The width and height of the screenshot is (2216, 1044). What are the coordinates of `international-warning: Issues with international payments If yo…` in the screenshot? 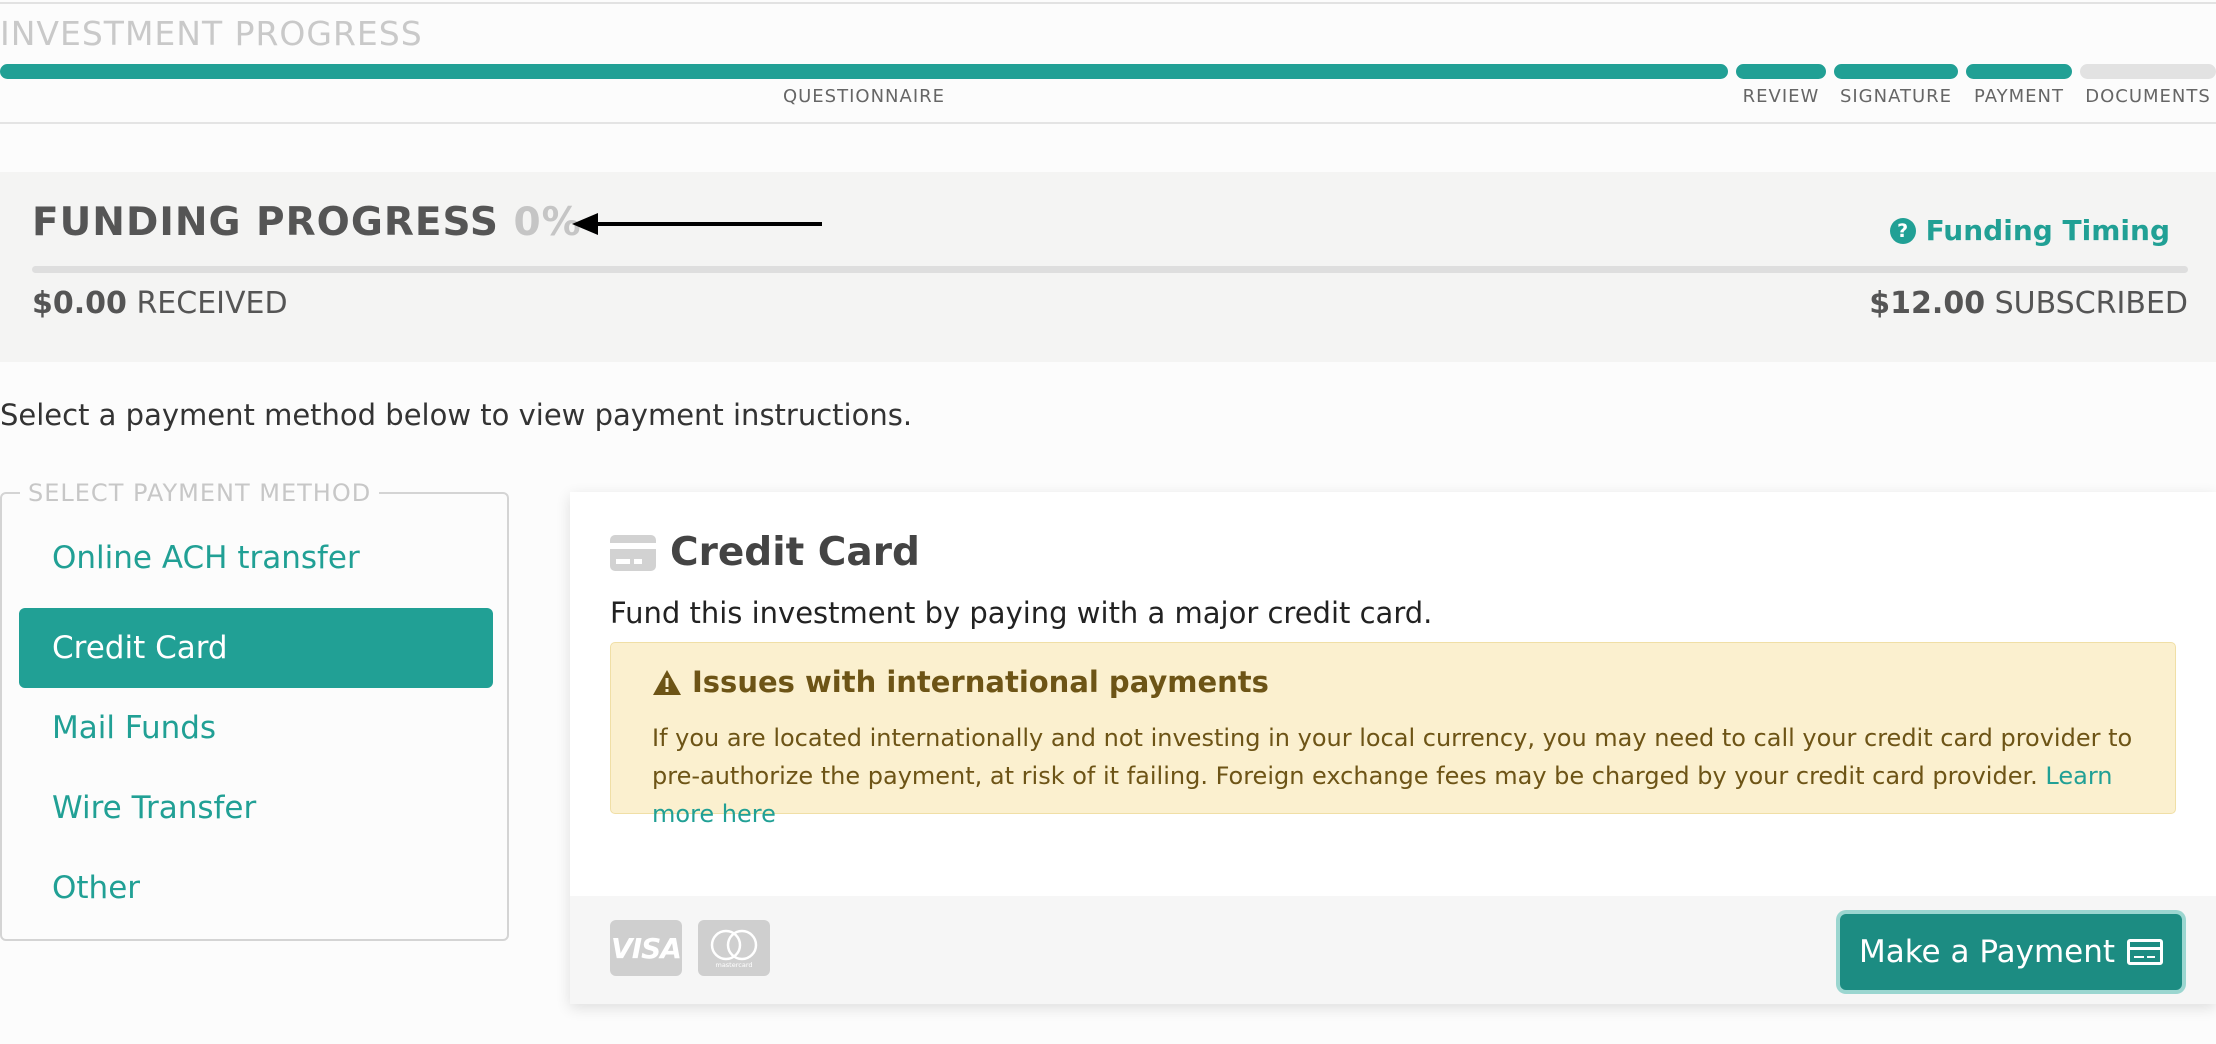 It's located at (1393, 735).